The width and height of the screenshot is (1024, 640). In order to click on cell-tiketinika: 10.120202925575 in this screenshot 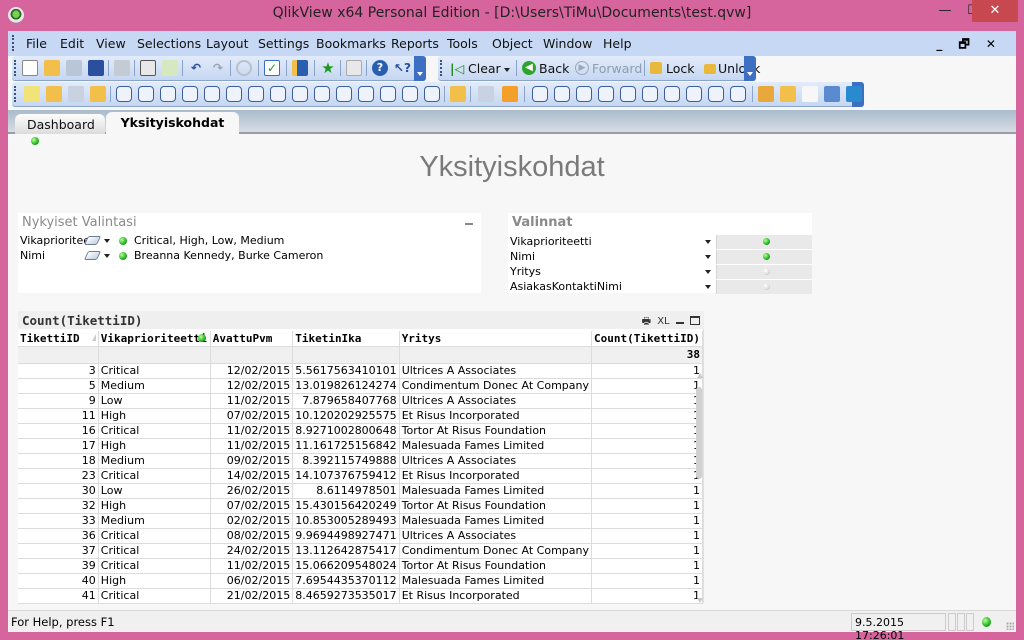, I will do `click(346, 416)`.